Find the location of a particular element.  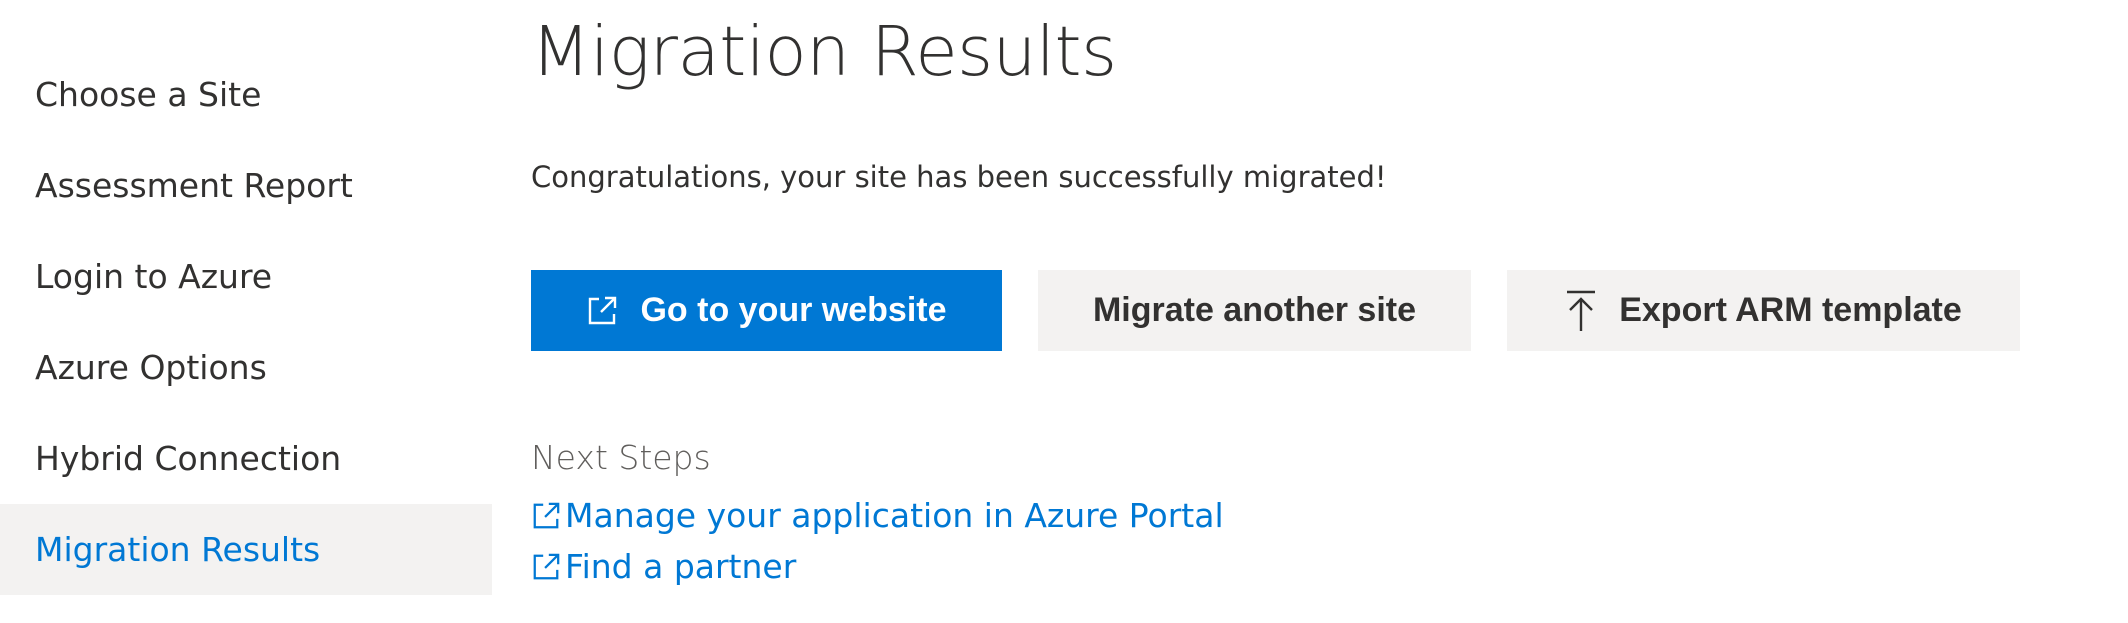

sidebar-item-migration-results: Migration Results is located at coordinates (246, 549).